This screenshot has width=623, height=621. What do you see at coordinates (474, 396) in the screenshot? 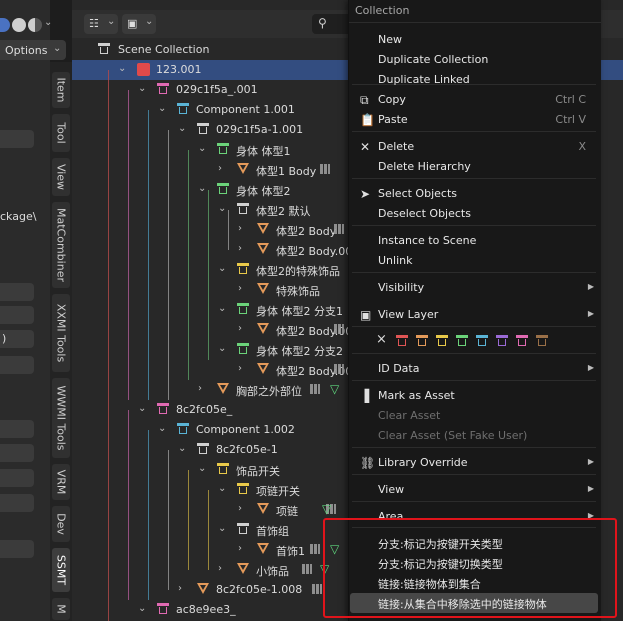
I see `menu-item-mark-as-asset: ▐ Mark as Asset` at bounding box center [474, 396].